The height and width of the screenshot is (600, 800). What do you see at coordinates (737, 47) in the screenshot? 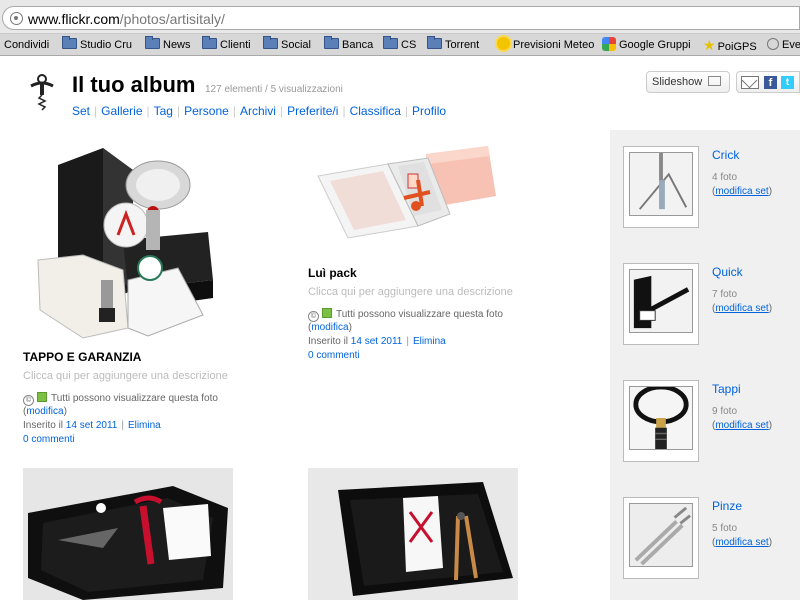
I see `bookmark-label: PoiGPS` at bounding box center [737, 47].